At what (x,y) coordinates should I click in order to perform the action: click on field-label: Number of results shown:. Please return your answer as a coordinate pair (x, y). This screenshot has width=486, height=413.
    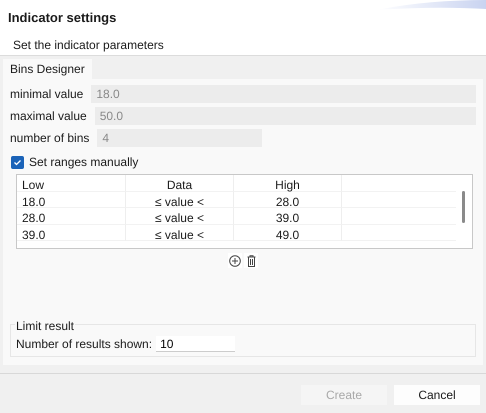
    Looking at the image, I should click on (84, 345).